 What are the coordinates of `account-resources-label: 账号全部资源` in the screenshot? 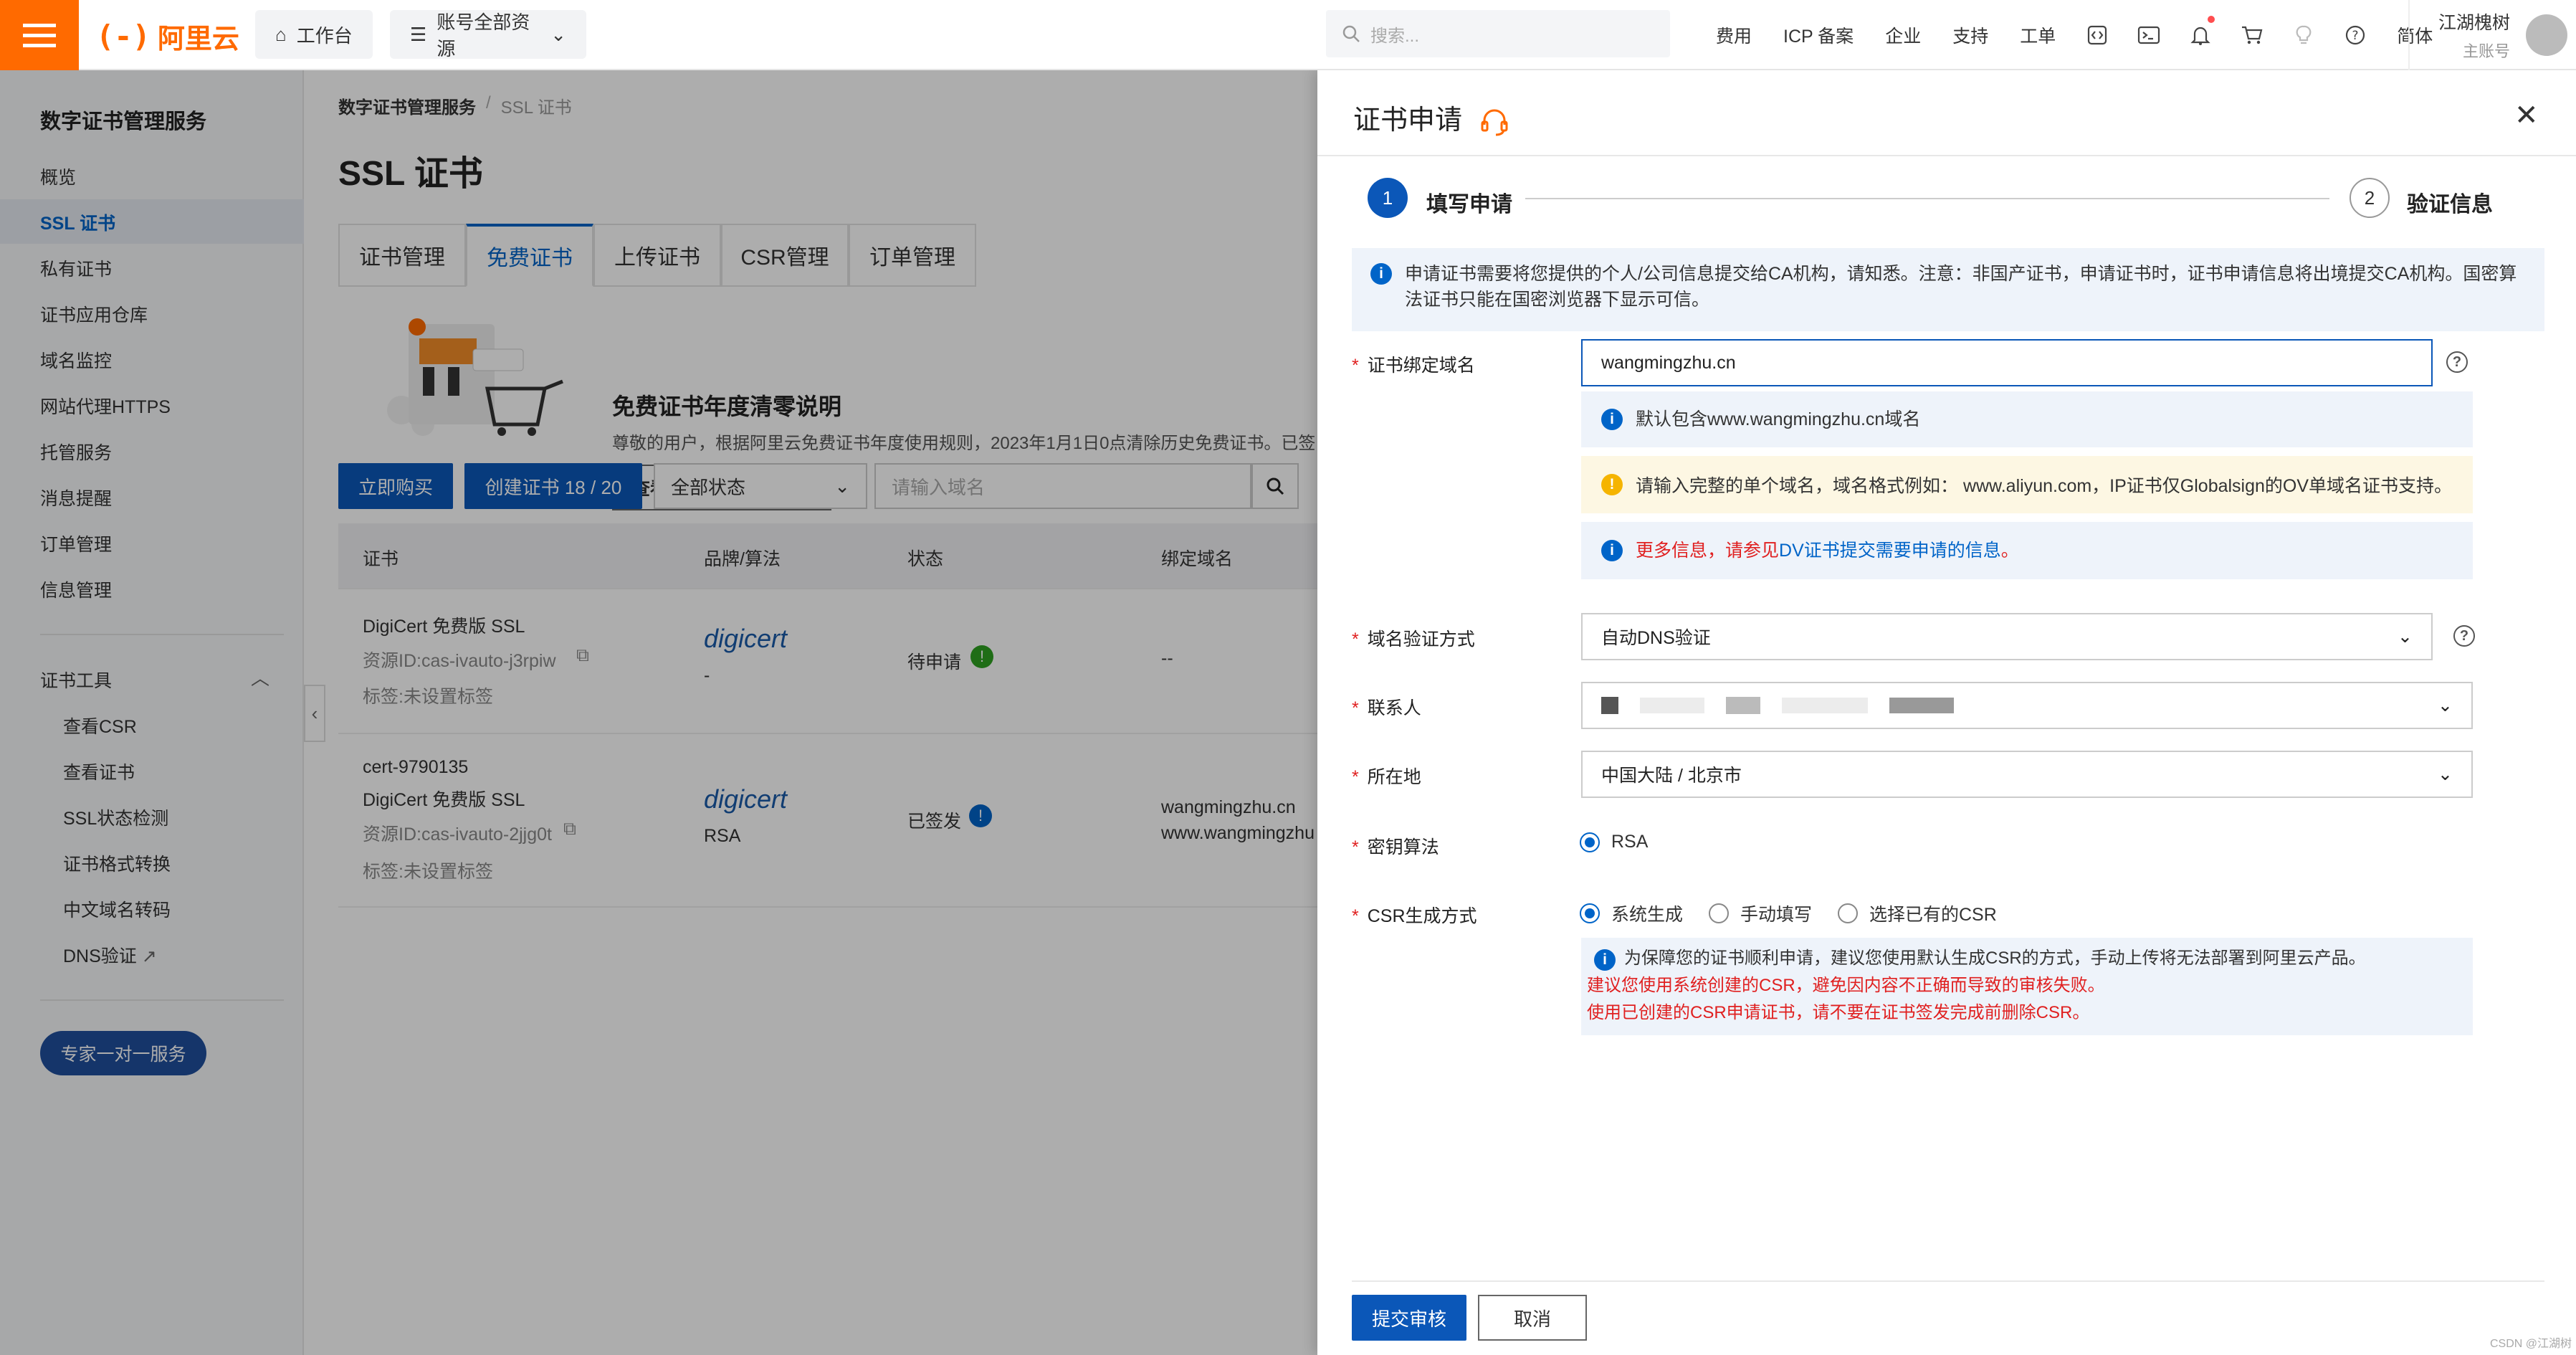 It's located at (483, 35).